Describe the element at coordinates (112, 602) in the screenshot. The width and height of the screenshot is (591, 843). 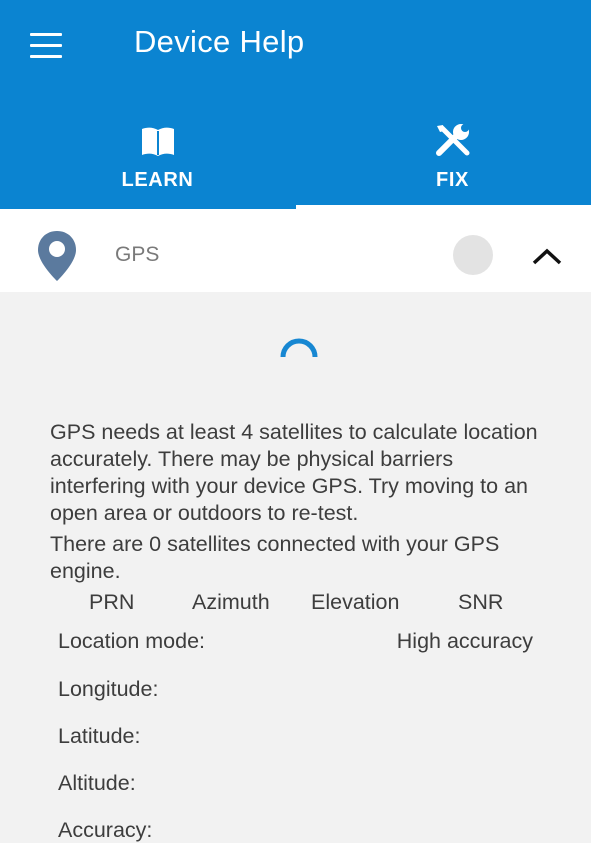
I see `column-prn: PRN` at that location.